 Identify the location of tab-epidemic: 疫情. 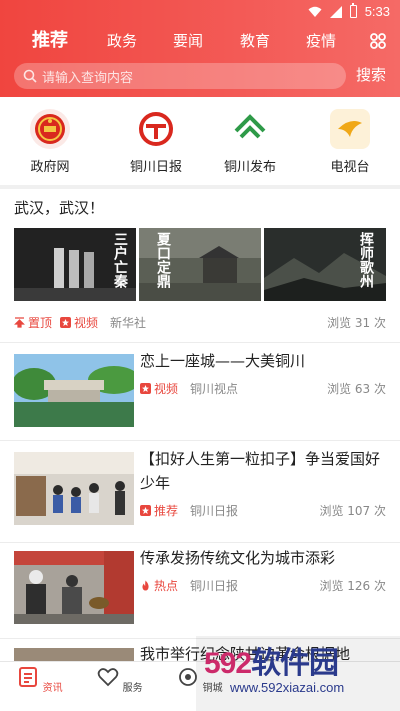
(321, 41).